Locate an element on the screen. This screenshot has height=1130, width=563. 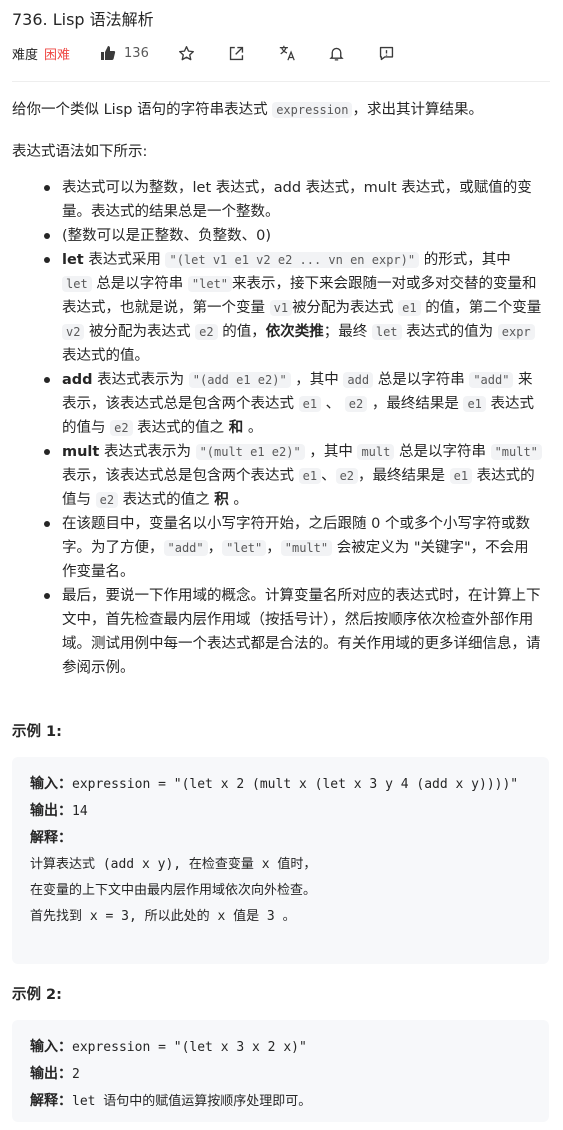
explain-line: 计算表达式 (add x y), 在检查变量 x 值时， is located at coordinates (173, 864).